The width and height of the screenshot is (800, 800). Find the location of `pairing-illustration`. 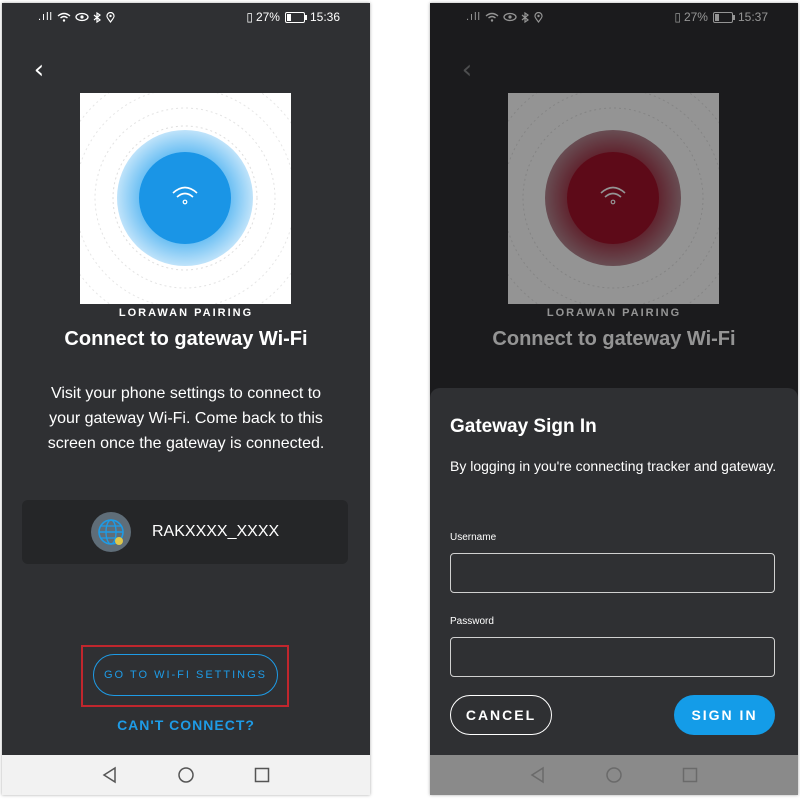

pairing-illustration is located at coordinates (185, 198).